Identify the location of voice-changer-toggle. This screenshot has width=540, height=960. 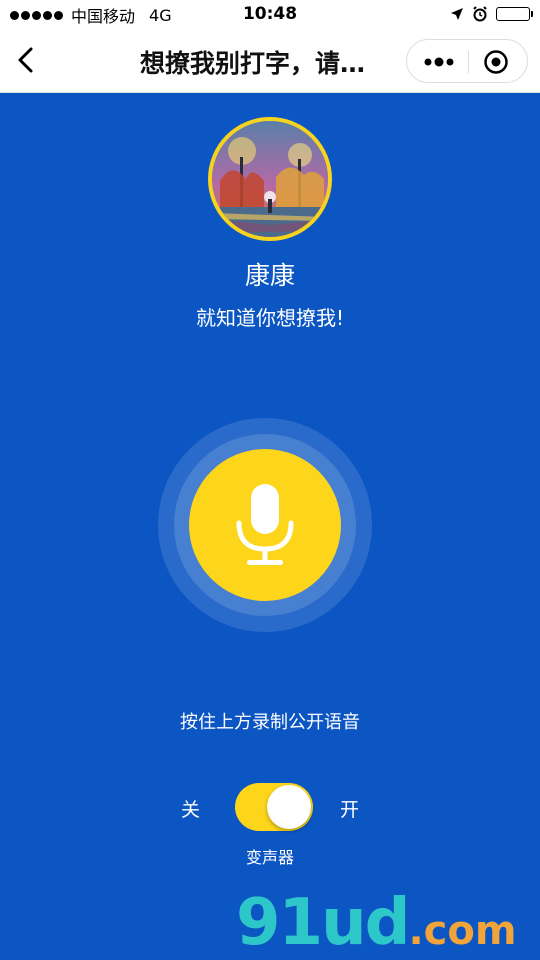
(274, 807).